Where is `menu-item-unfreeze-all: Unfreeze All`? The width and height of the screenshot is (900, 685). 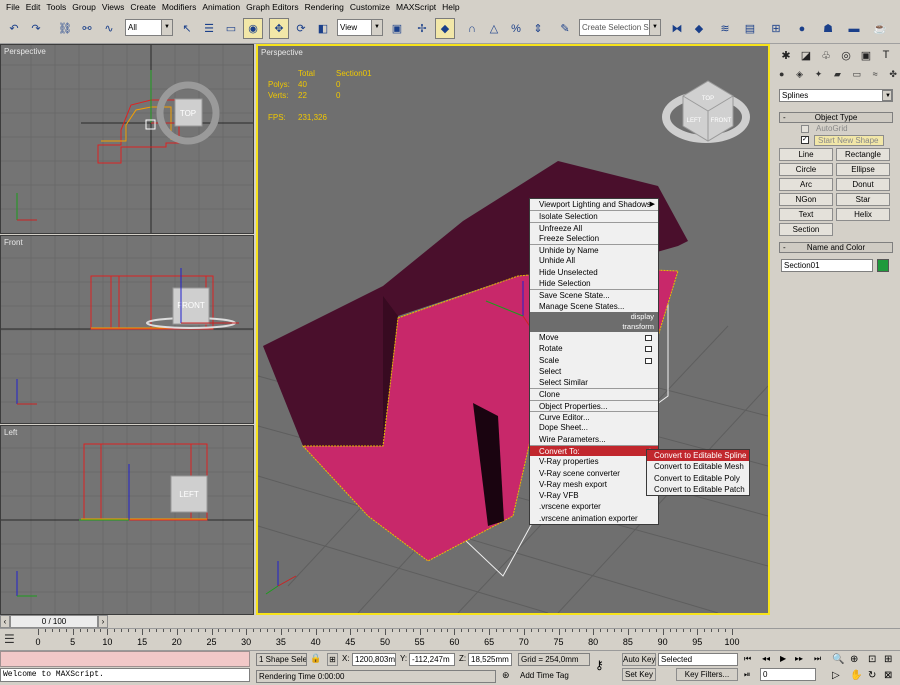
menu-item-unfreeze-all: Unfreeze All is located at coordinates (594, 227).